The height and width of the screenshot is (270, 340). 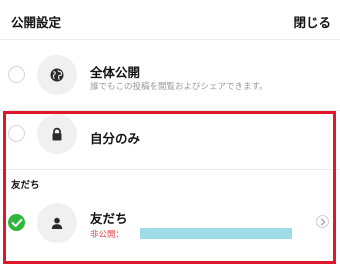 I want to click on redacted-names, so click(x=216, y=233).